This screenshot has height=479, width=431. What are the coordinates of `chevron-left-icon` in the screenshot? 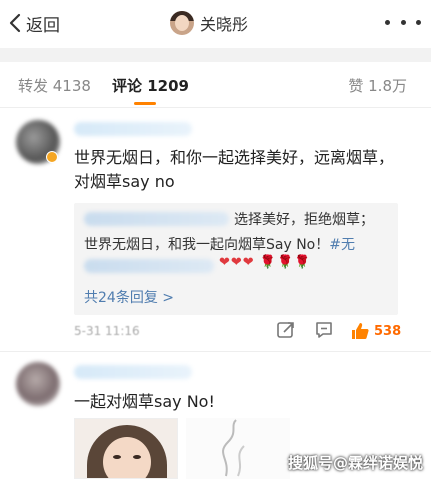 It's located at (15, 23).